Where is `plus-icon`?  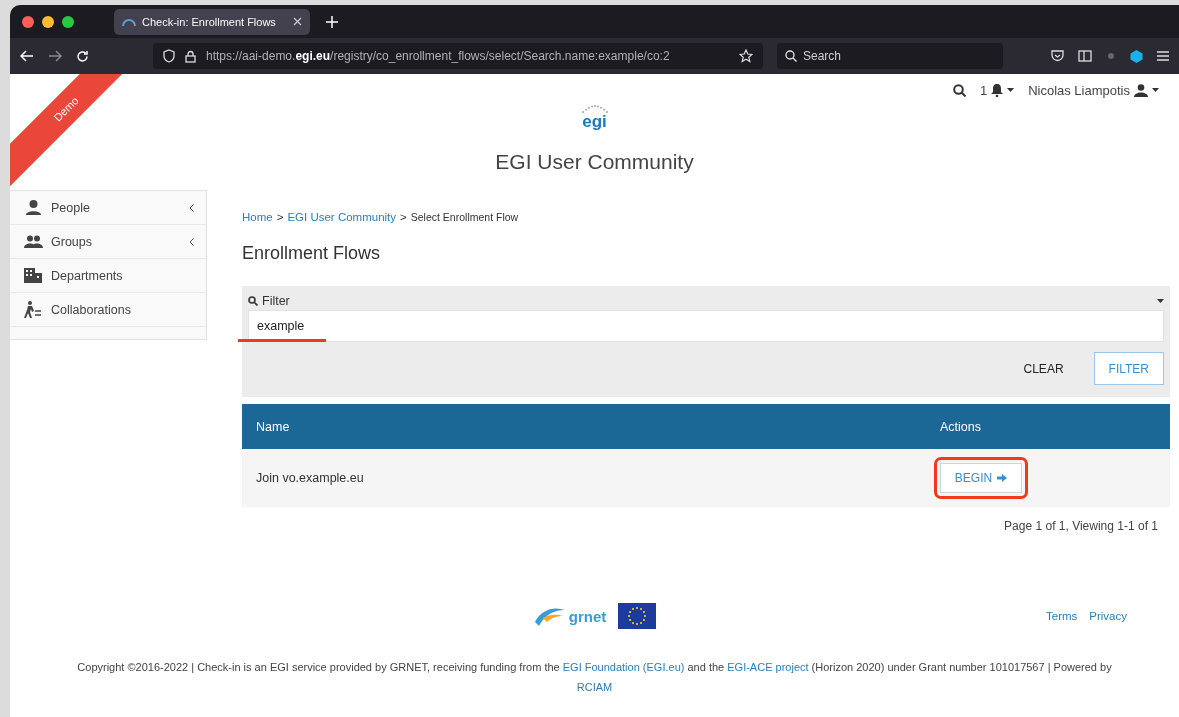
plus-icon is located at coordinates (332, 21).